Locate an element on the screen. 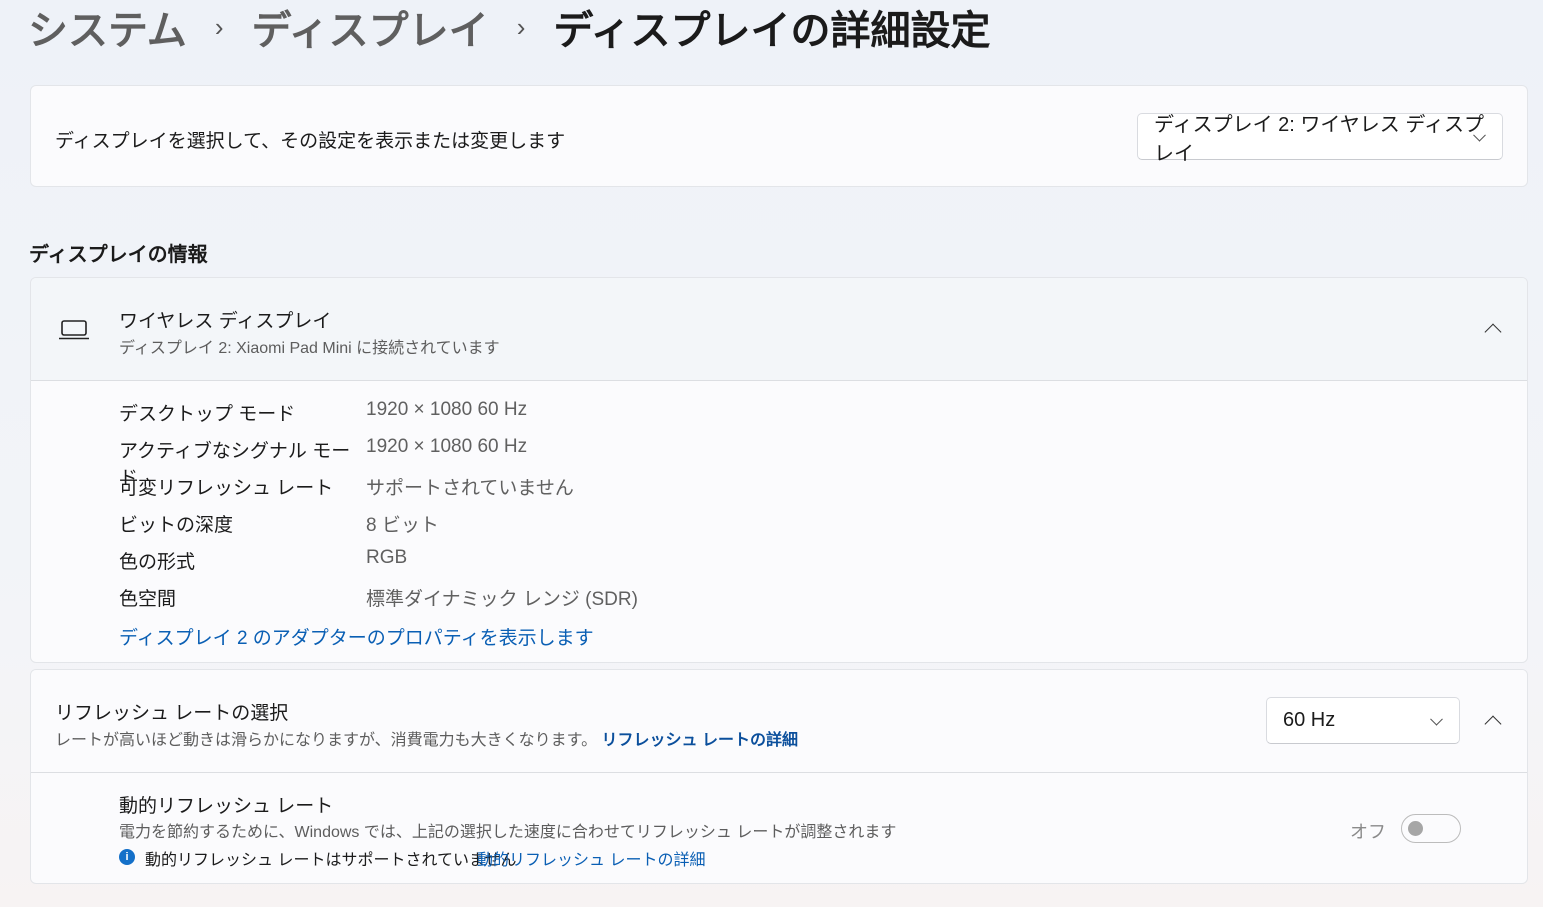 This screenshot has height=907, width=1543. refresh-rate-value: 60 Hz is located at coordinates (1309, 720).